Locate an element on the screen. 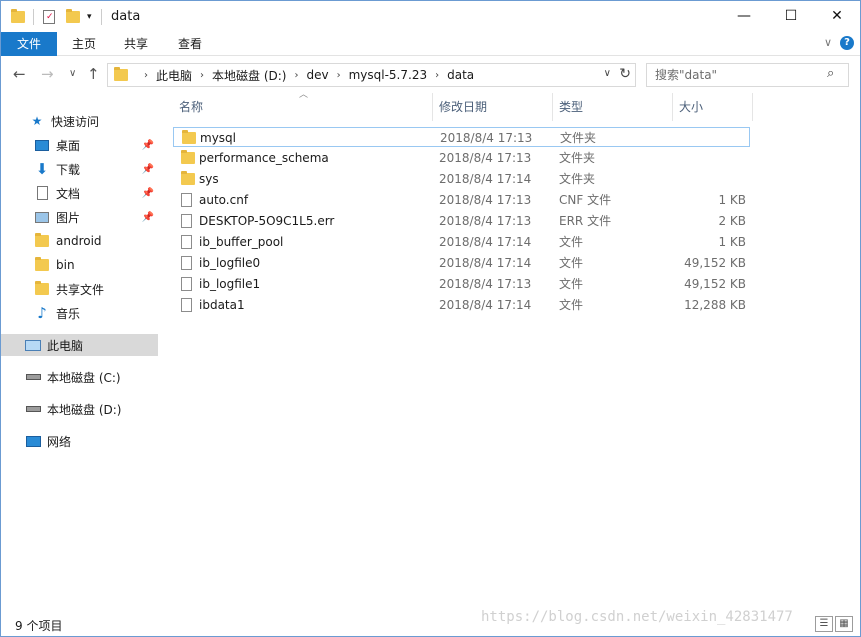  sidebar-item-downloads: ⬇ 下载 📌 is located at coordinates (79, 169).